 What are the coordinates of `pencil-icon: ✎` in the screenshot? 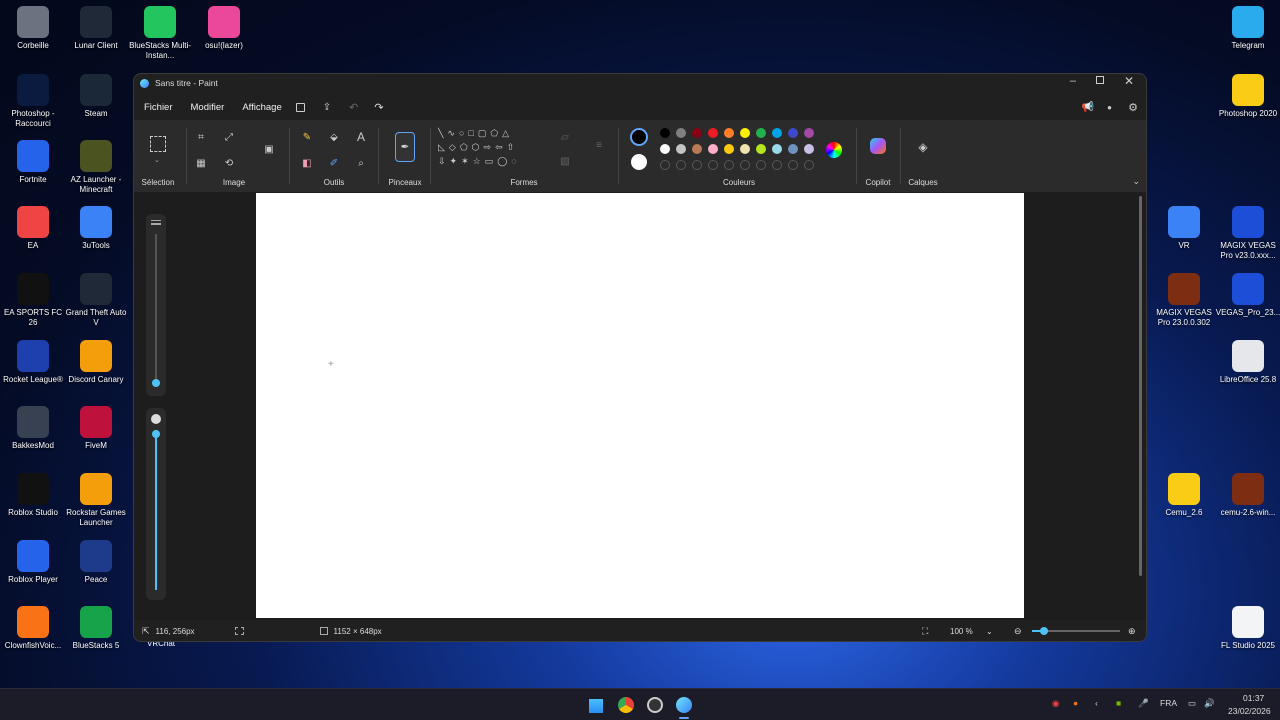 It's located at (307, 137).